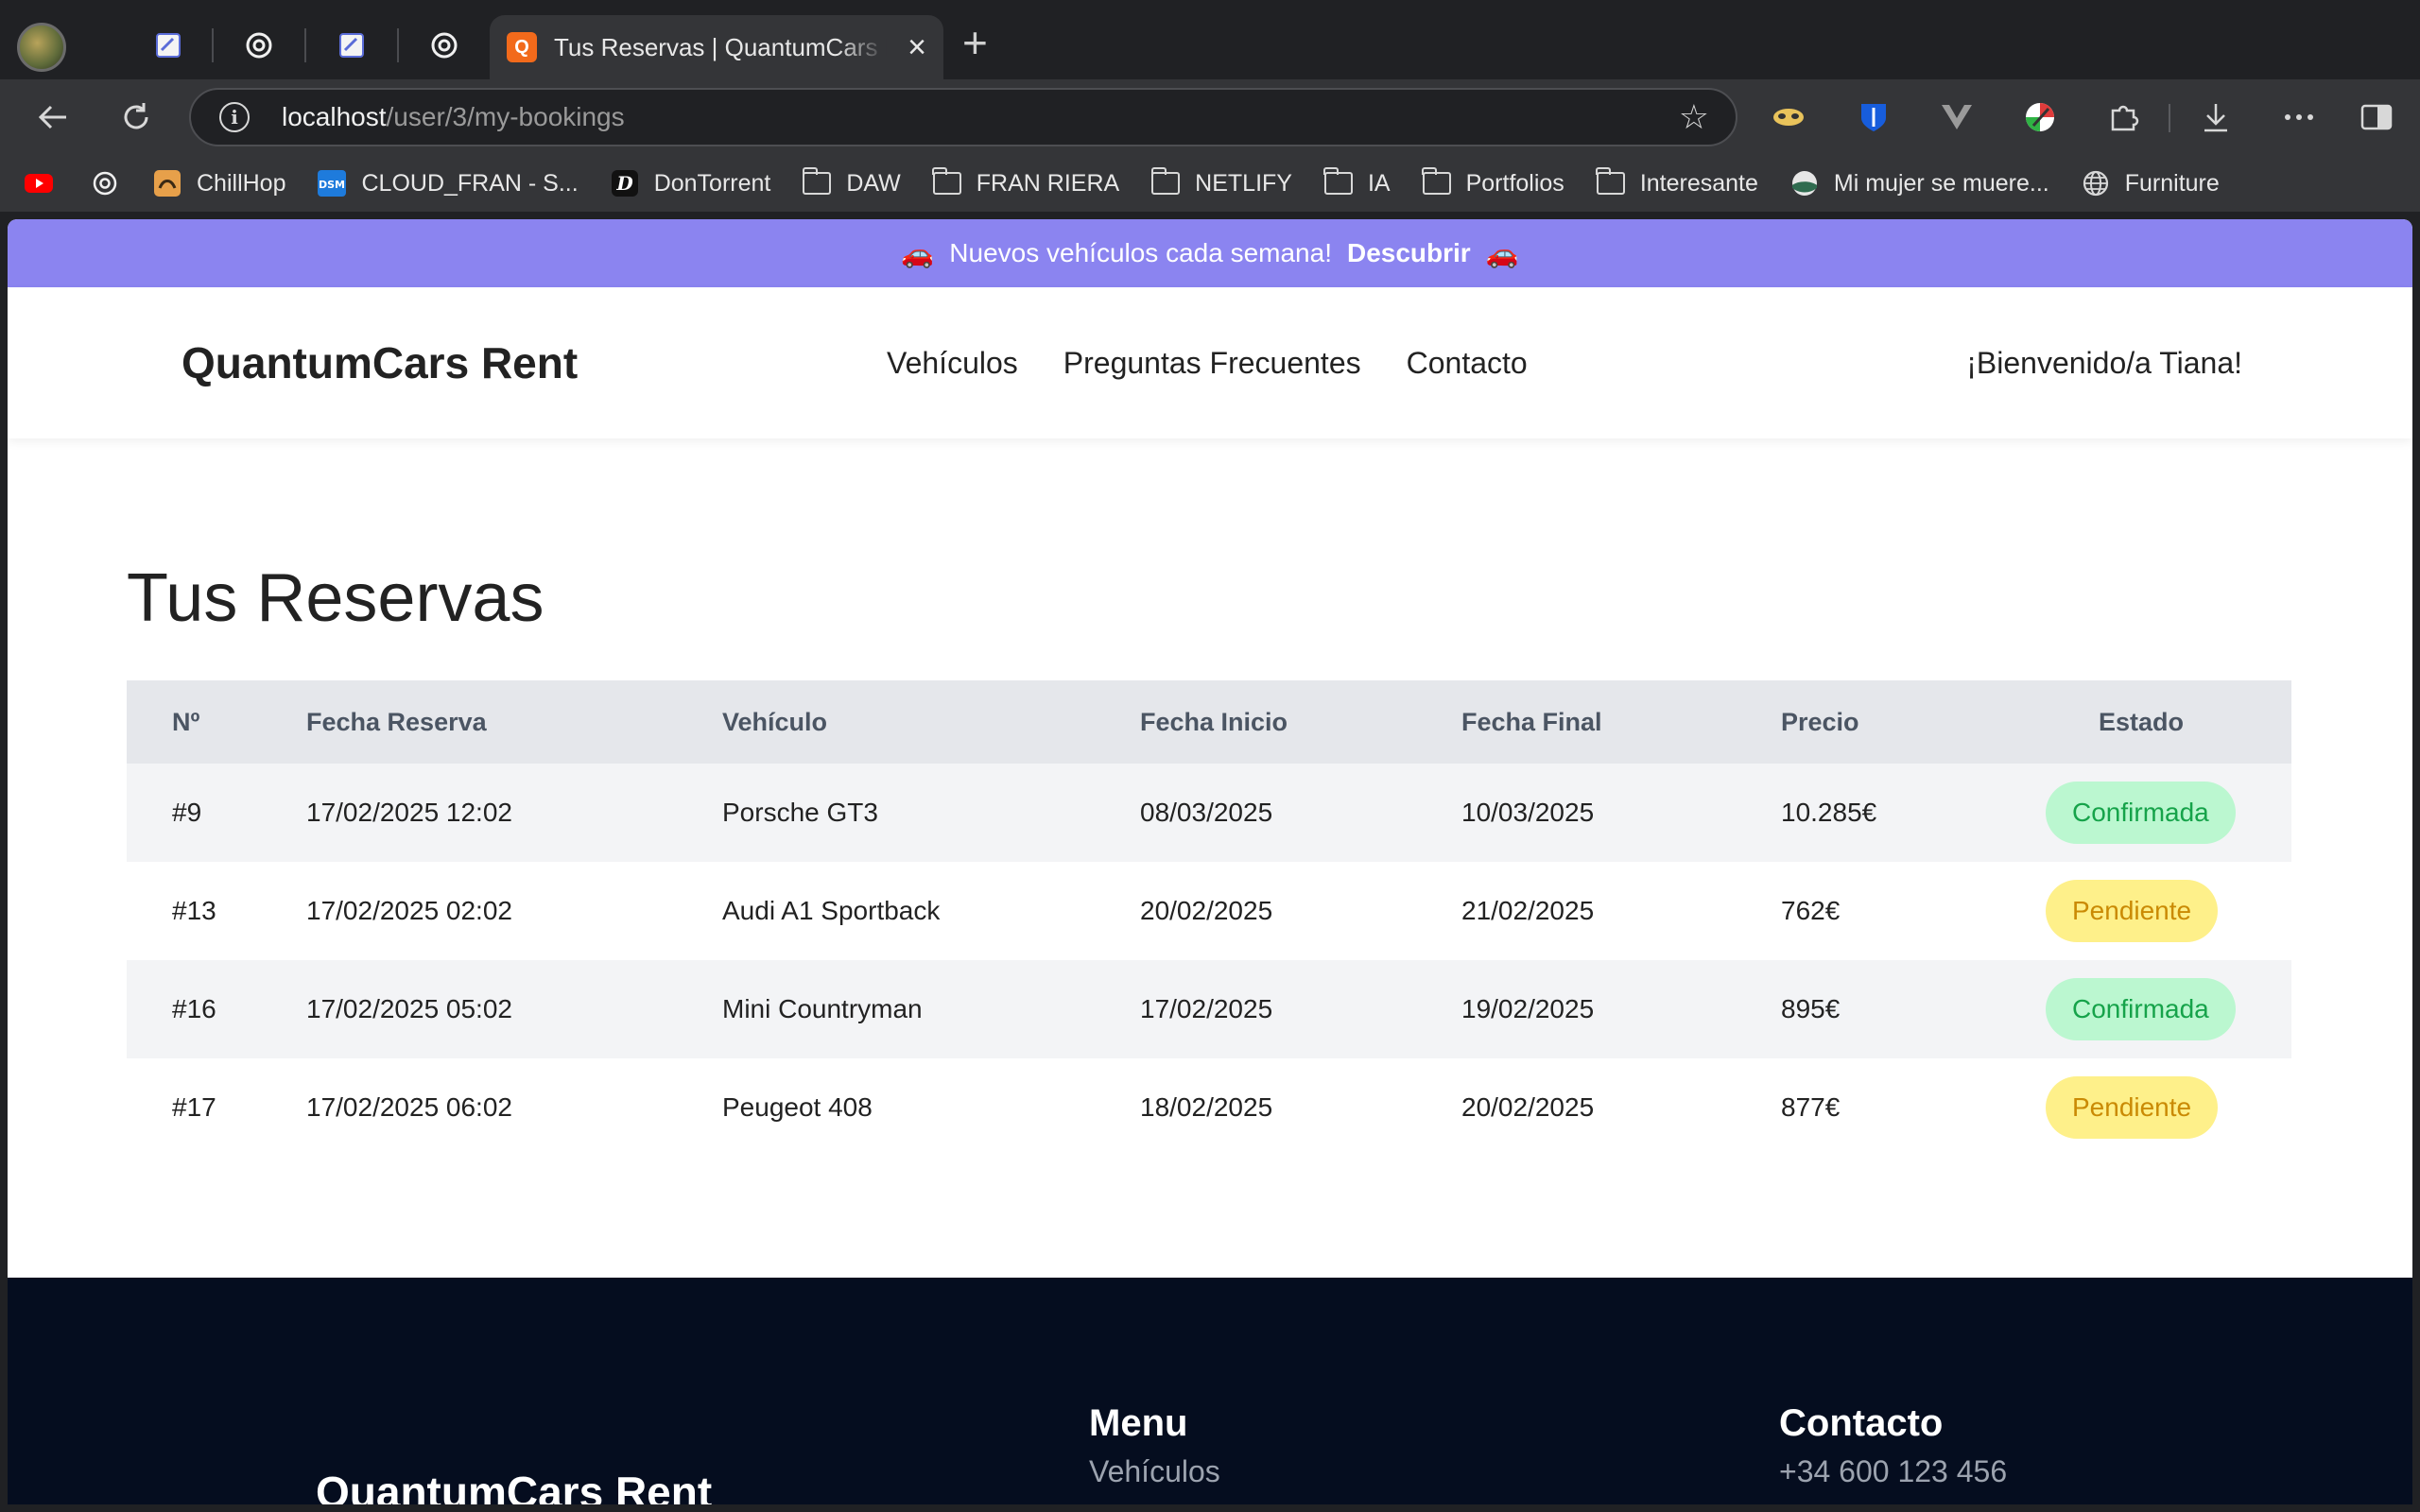  I want to click on nav-link-faq: Preguntas Frecuentes, so click(1212, 363).